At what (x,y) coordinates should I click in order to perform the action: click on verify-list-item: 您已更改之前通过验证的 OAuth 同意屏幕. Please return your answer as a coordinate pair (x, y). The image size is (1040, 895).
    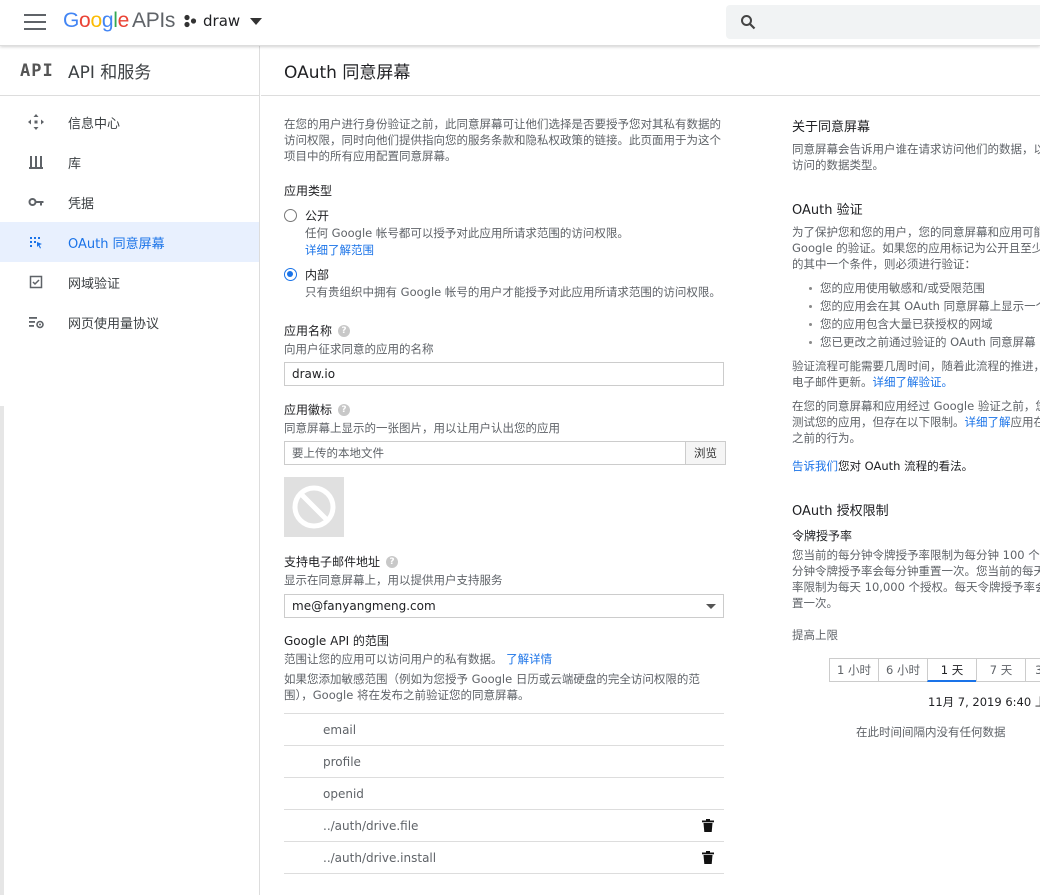
    Looking at the image, I should click on (924, 342).